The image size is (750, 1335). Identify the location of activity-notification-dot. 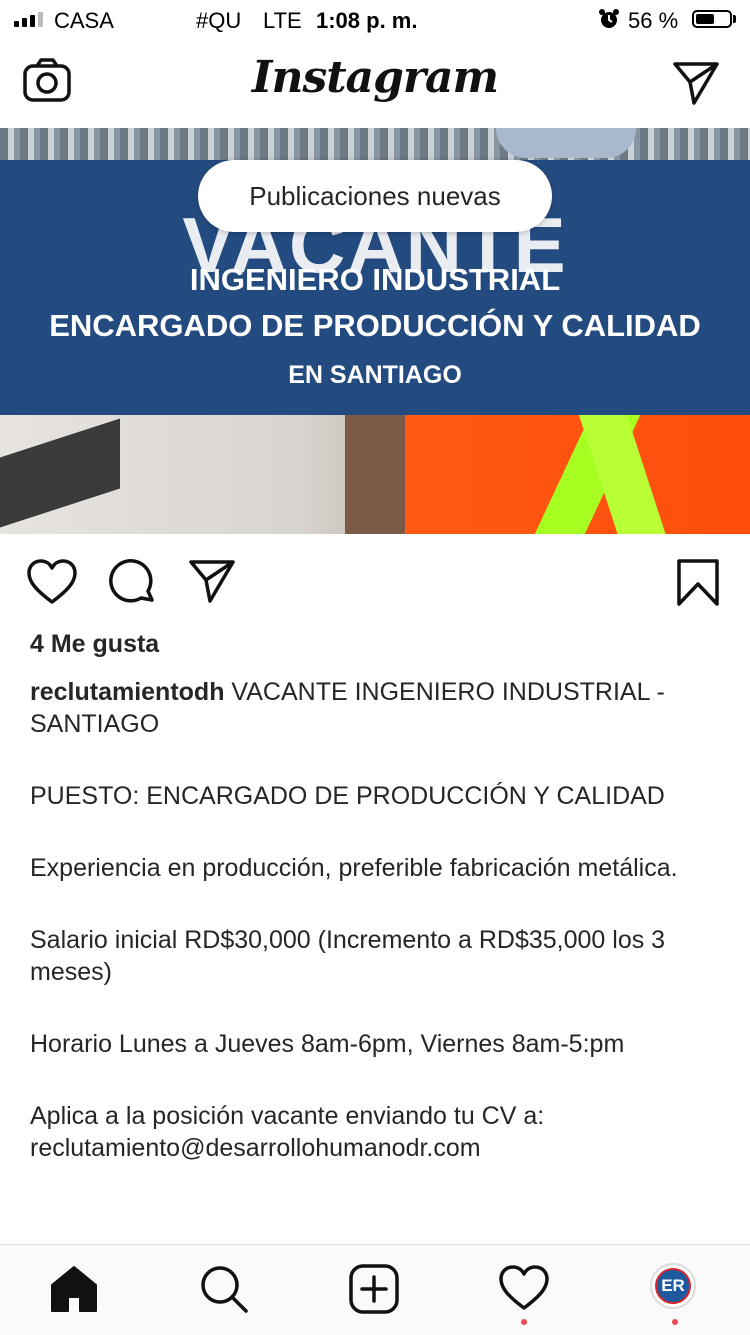
(524, 1322).